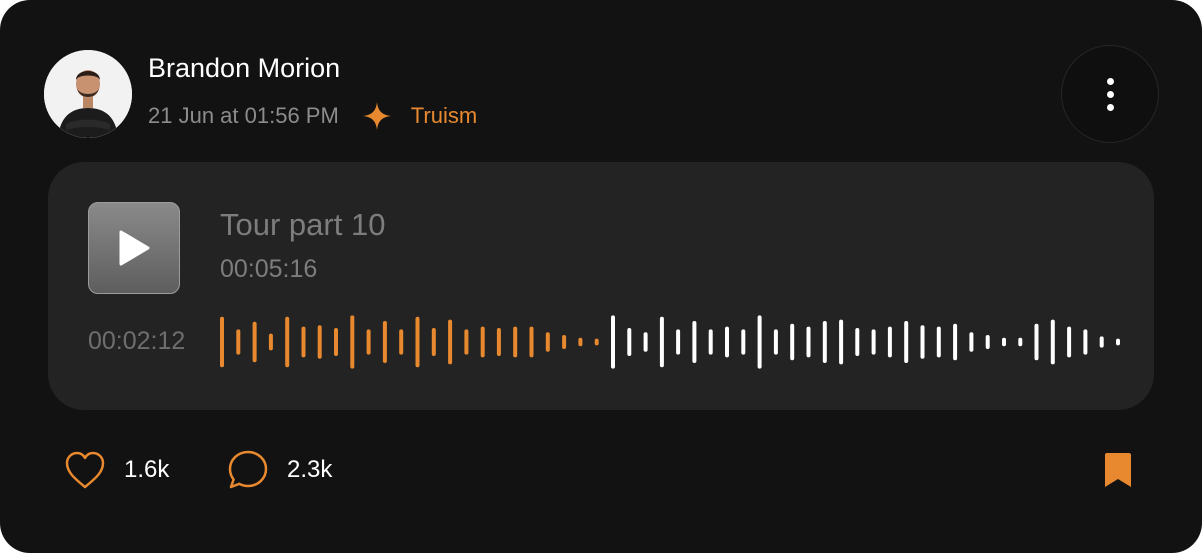  I want to click on like-button: 1.6k, so click(116, 470).